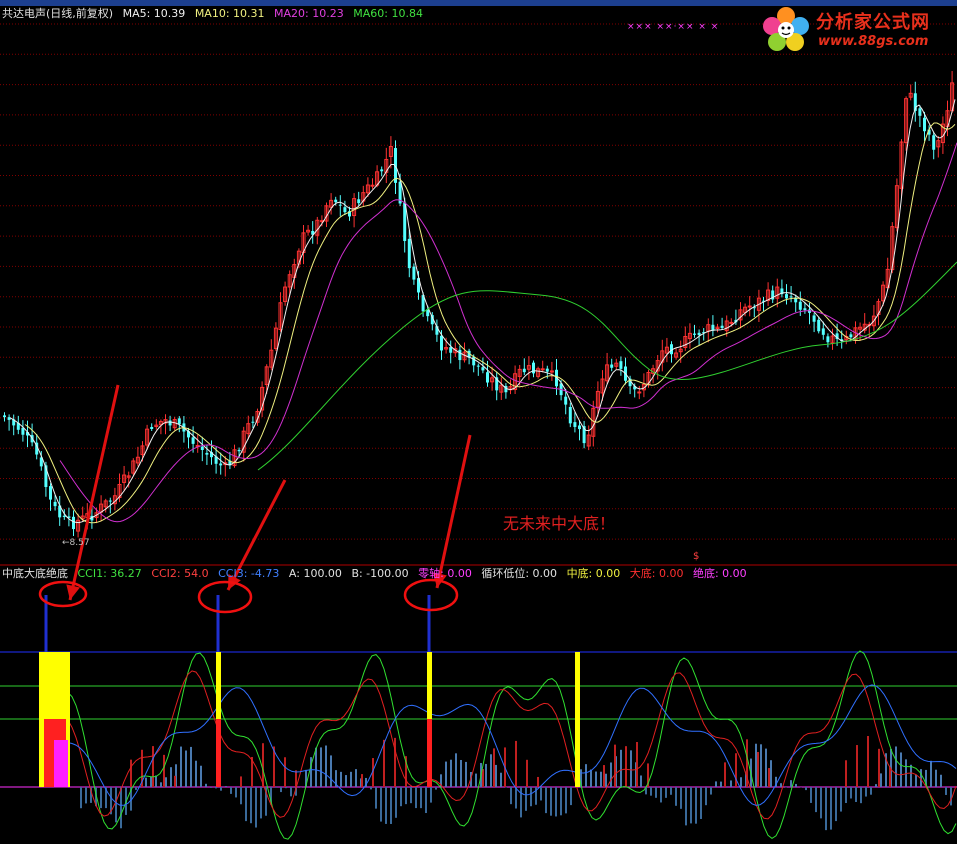  I want to click on absolute-bottom-magenta-block, so click(61, 763).